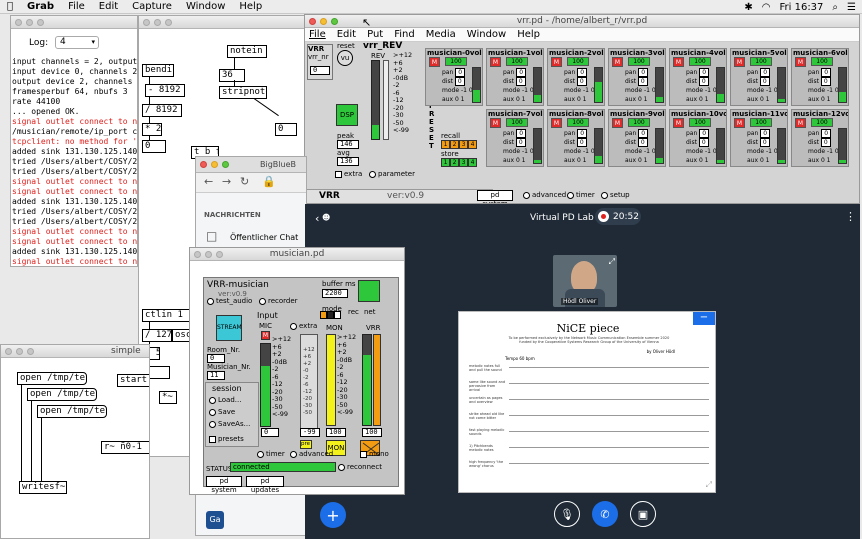 The width and height of the screenshot is (862, 539). What do you see at coordinates (229, 328) in the screenshot?
I see `stream-toggle: STREAM` at bounding box center [229, 328].